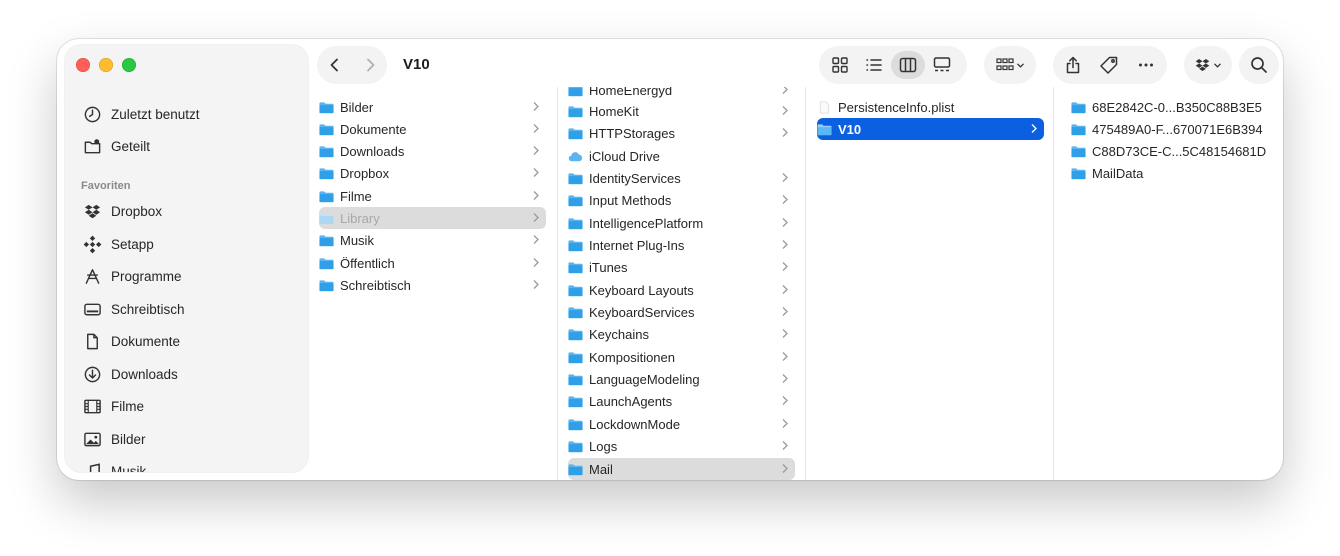 This screenshot has height=556, width=1340. Describe the element at coordinates (681, 178) in the screenshot. I see `list-item: IdentityServices` at that location.